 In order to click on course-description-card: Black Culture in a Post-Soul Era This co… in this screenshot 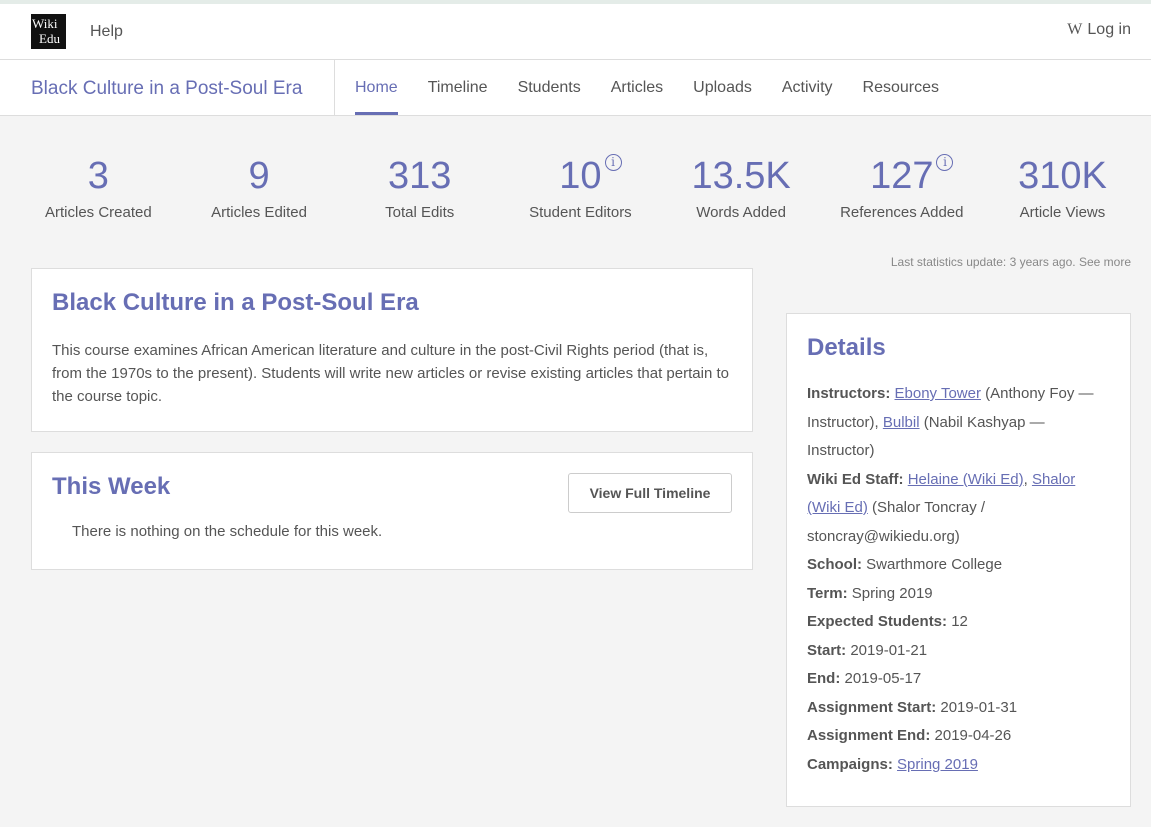, I will do `click(392, 350)`.